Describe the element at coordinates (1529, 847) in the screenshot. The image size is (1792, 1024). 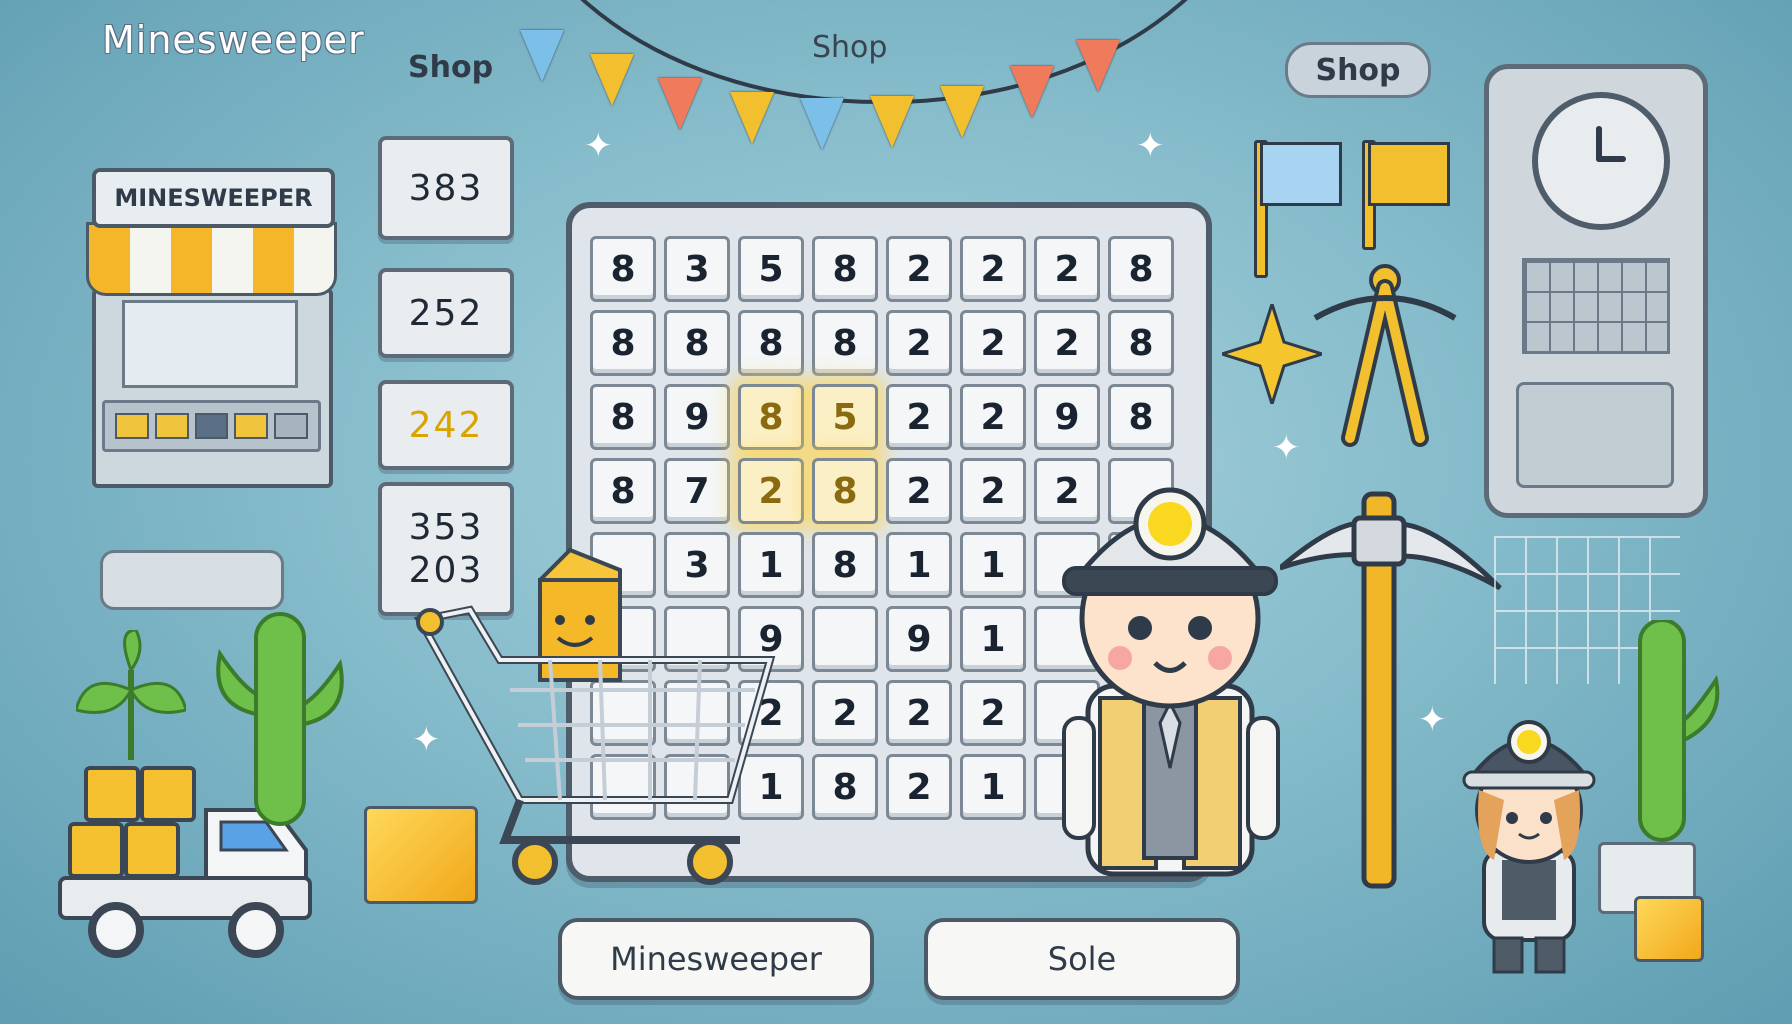
I see `small-miner-icon` at that location.